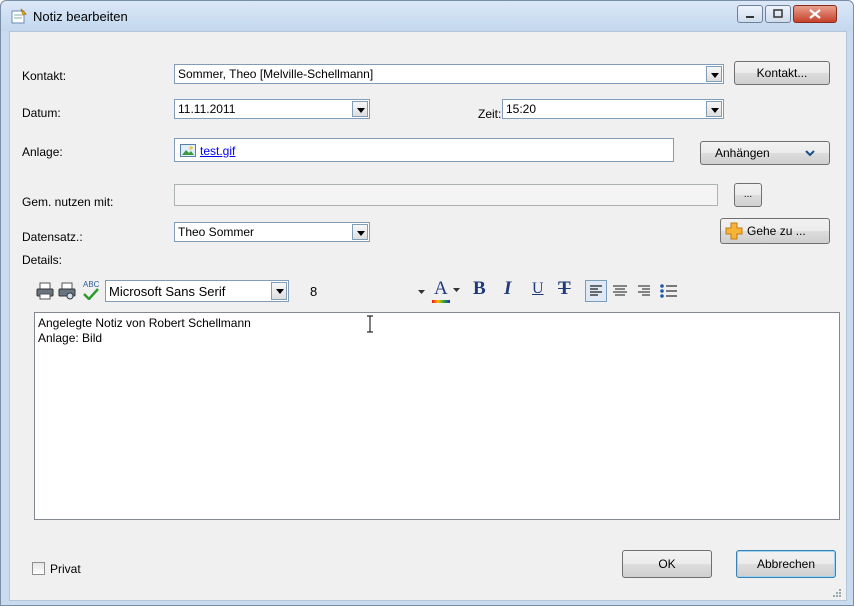  I want to click on kontakt-combo: Sommer, Theo [Melville-Schellmann], so click(449, 74).